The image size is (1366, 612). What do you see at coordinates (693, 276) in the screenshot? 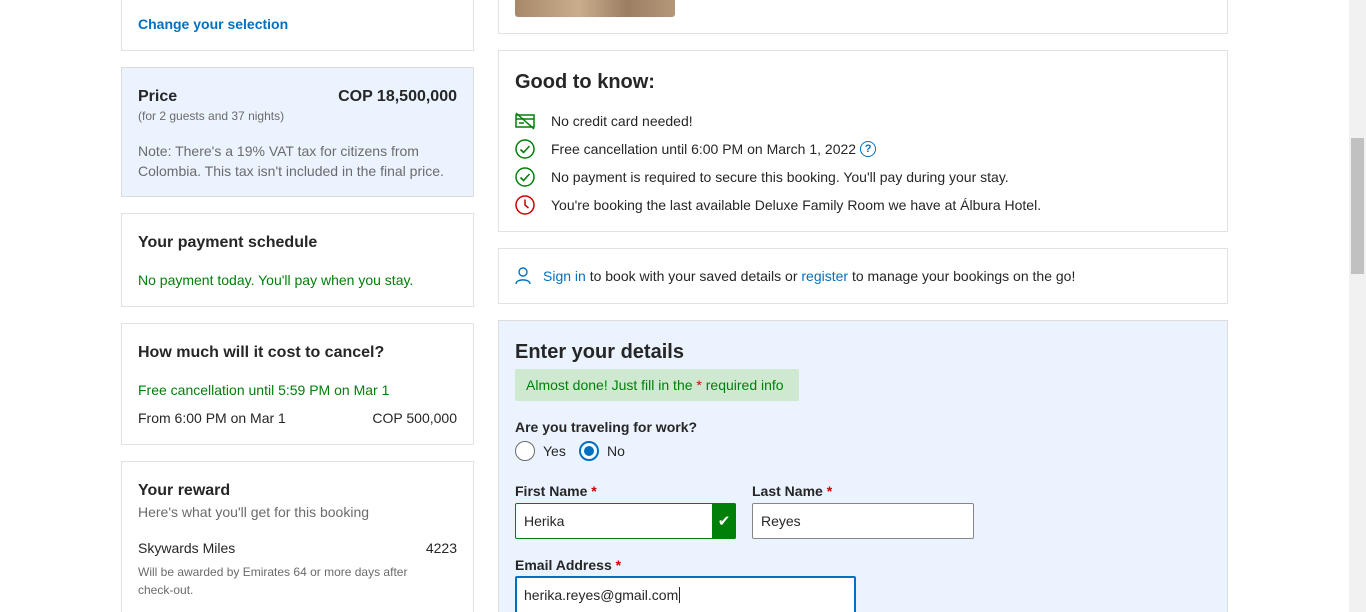
I see `sign-in-text-middle: to book with your saved details or` at bounding box center [693, 276].